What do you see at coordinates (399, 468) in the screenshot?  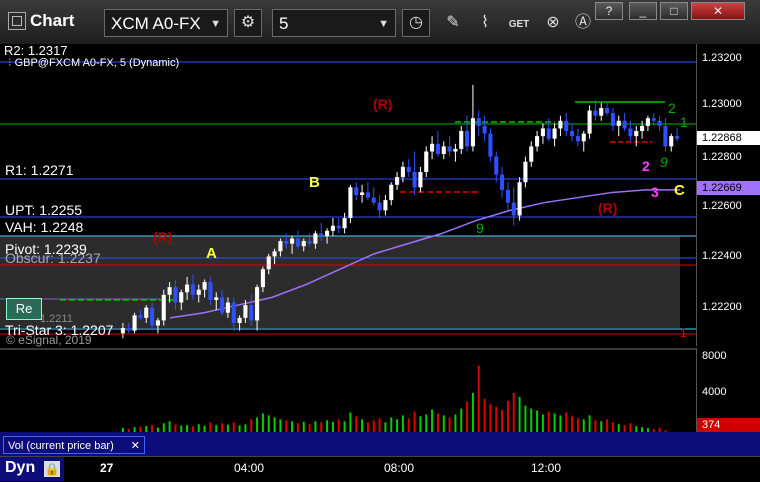 I see `time-tick: 08:00` at bounding box center [399, 468].